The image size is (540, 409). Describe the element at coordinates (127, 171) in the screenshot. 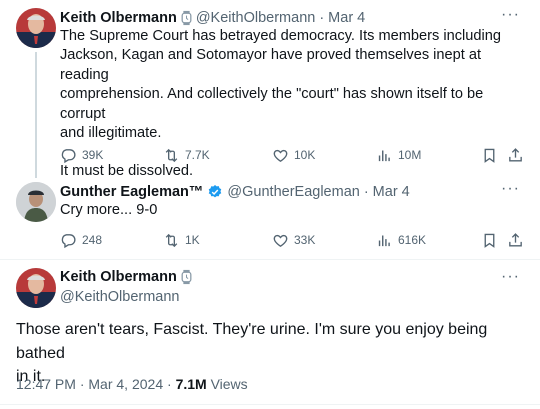

I see `tweet-text-line: It must be dissolved.` at that location.